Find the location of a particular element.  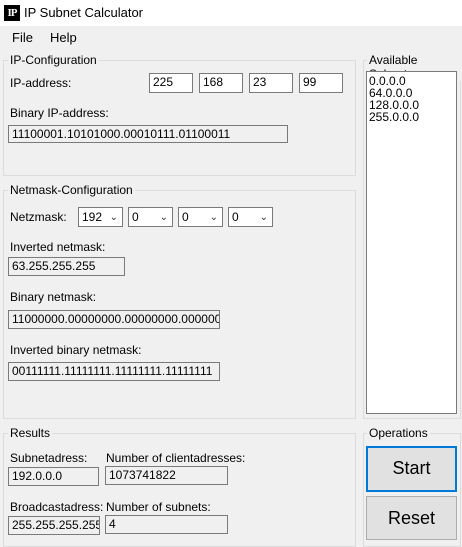

binary-netmask-field: 11000000.00000000.00000000.00000000 is located at coordinates (114, 319).